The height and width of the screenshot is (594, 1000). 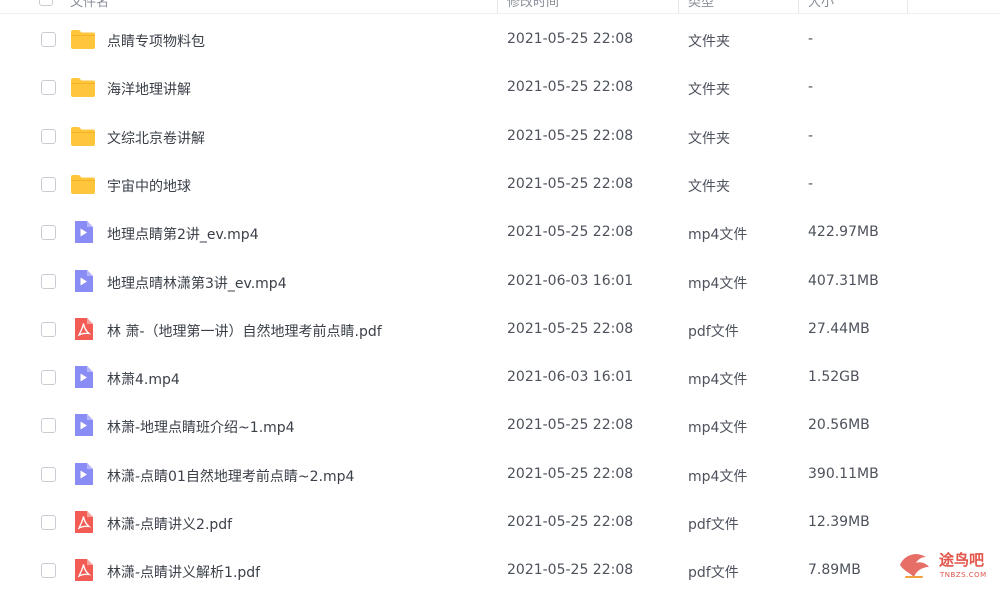 I want to click on bird-logo-icon, so click(x=914, y=566).